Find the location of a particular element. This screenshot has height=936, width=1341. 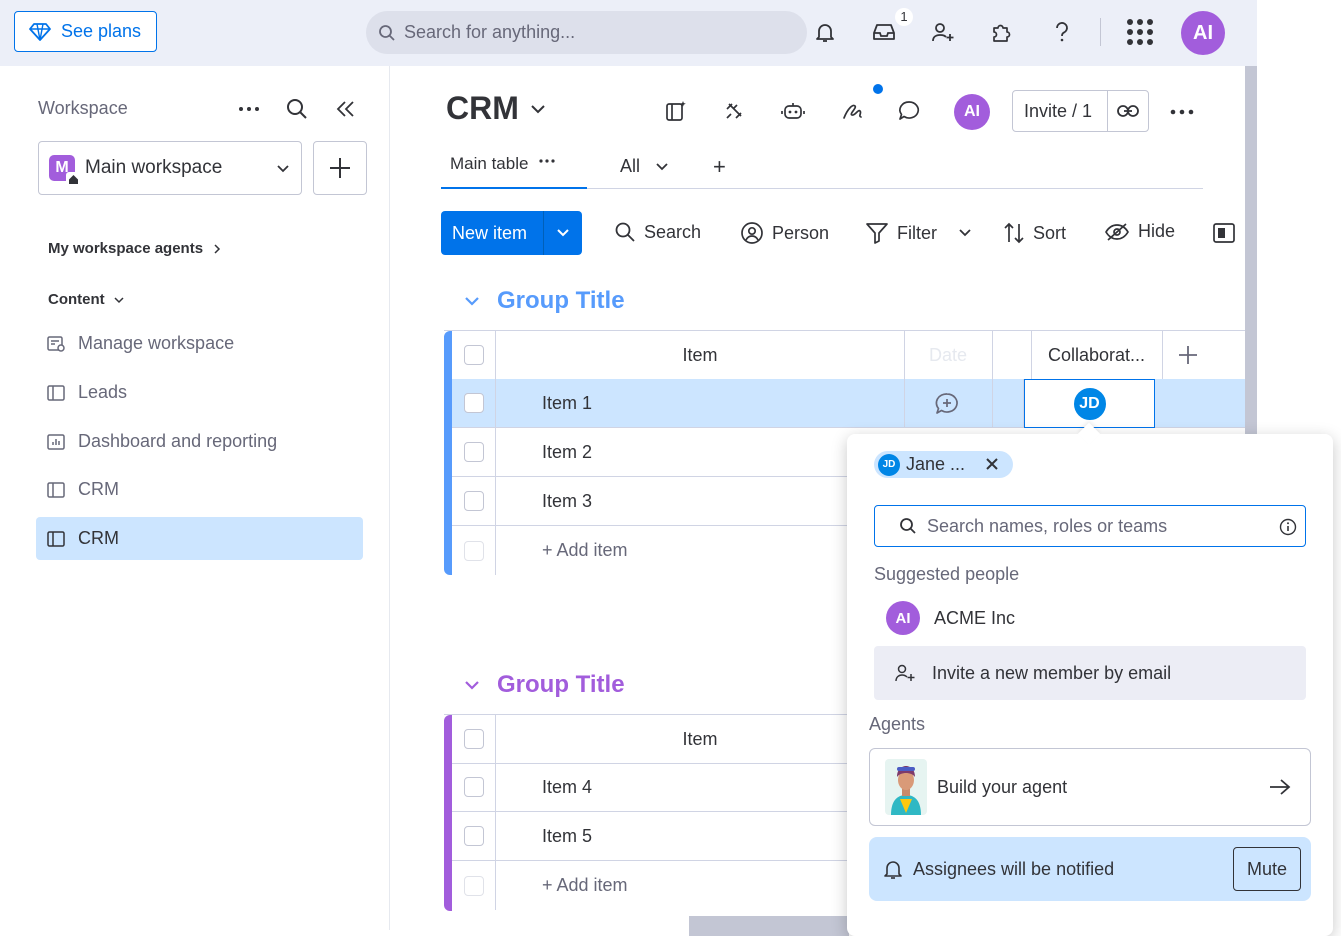

see-plans-button: See plans is located at coordinates (85, 31).